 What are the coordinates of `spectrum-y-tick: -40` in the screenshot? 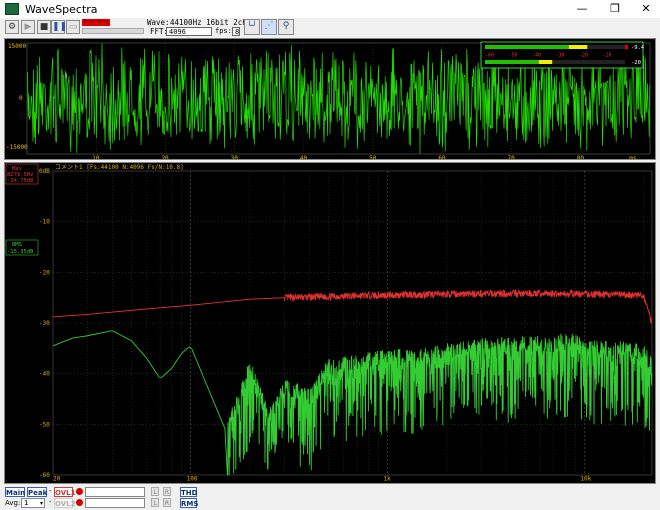 It's located at (44, 374).